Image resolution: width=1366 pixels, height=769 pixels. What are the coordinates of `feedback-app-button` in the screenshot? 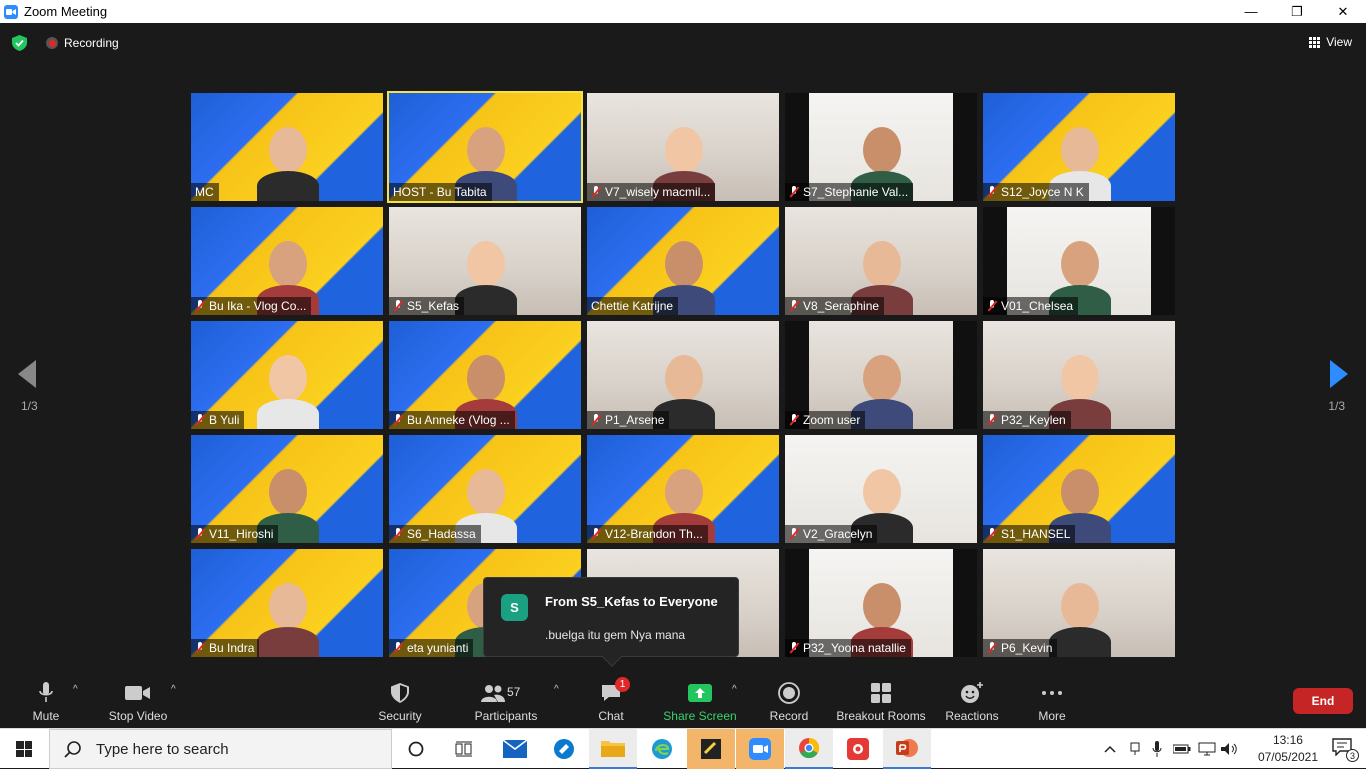 It's located at (564, 749).